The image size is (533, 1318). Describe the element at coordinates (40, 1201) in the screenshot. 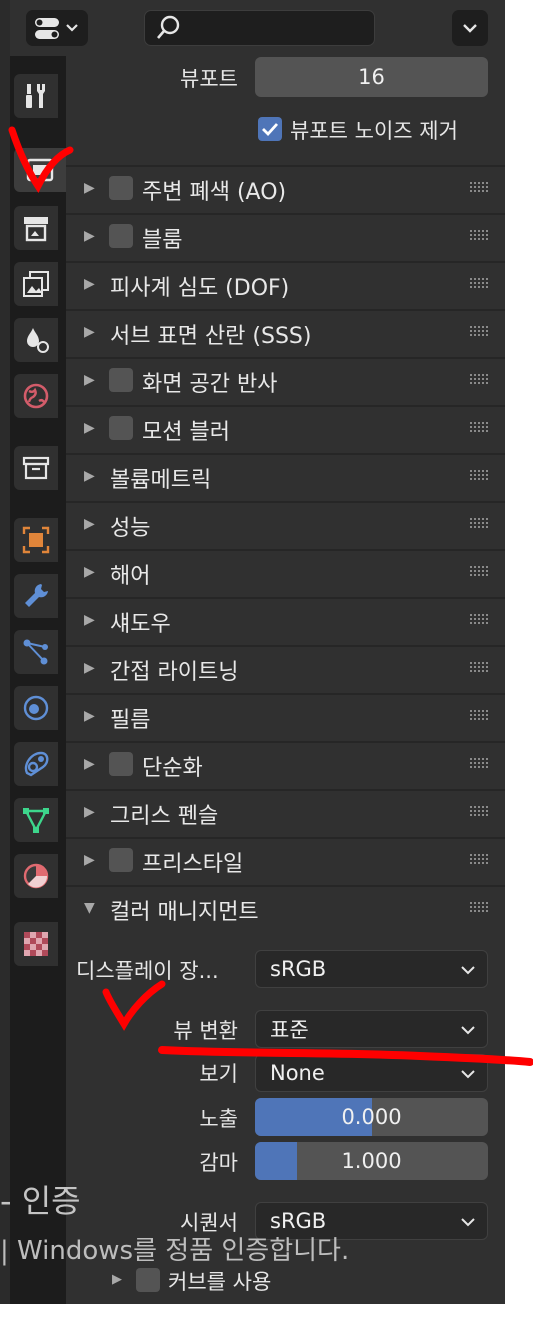

I see `activation-watermark-title: - 인증` at that location.